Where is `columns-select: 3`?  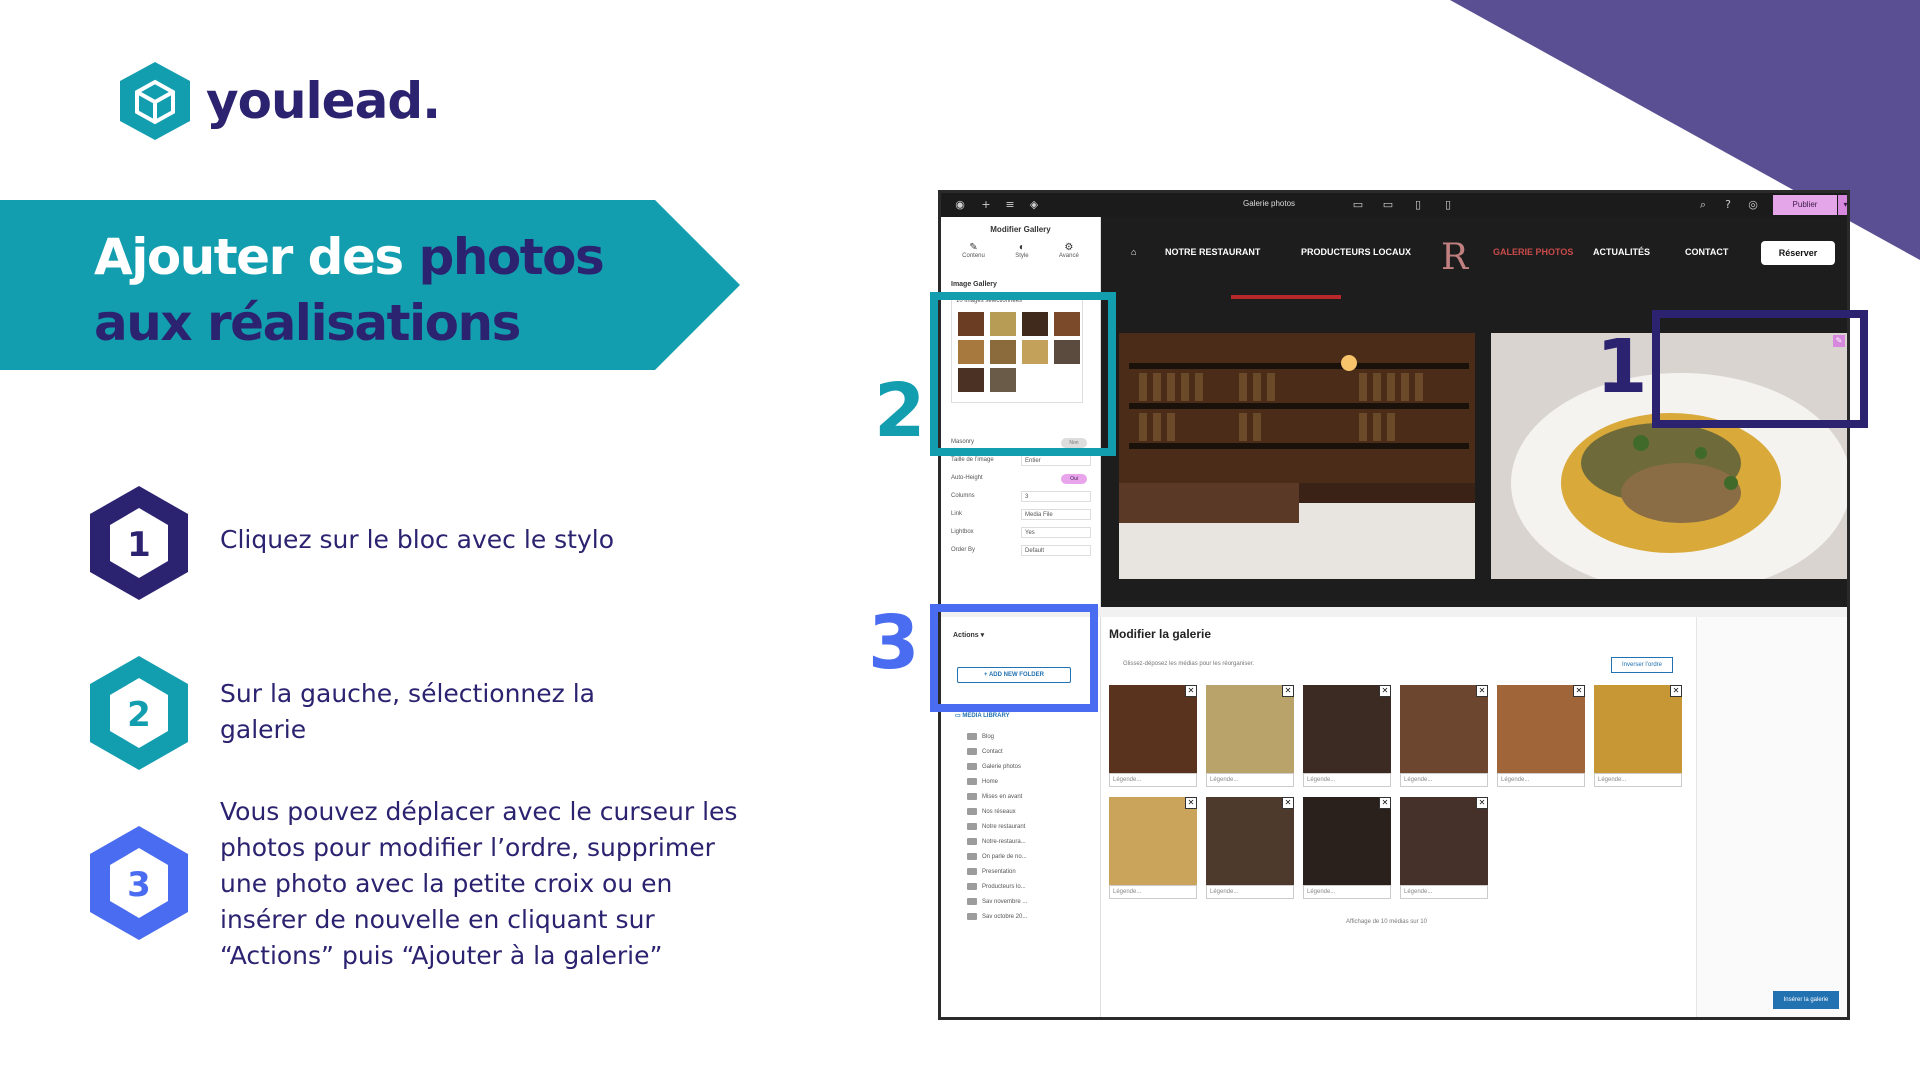 columns-select: 3 is located at coordinates (1056, 496).